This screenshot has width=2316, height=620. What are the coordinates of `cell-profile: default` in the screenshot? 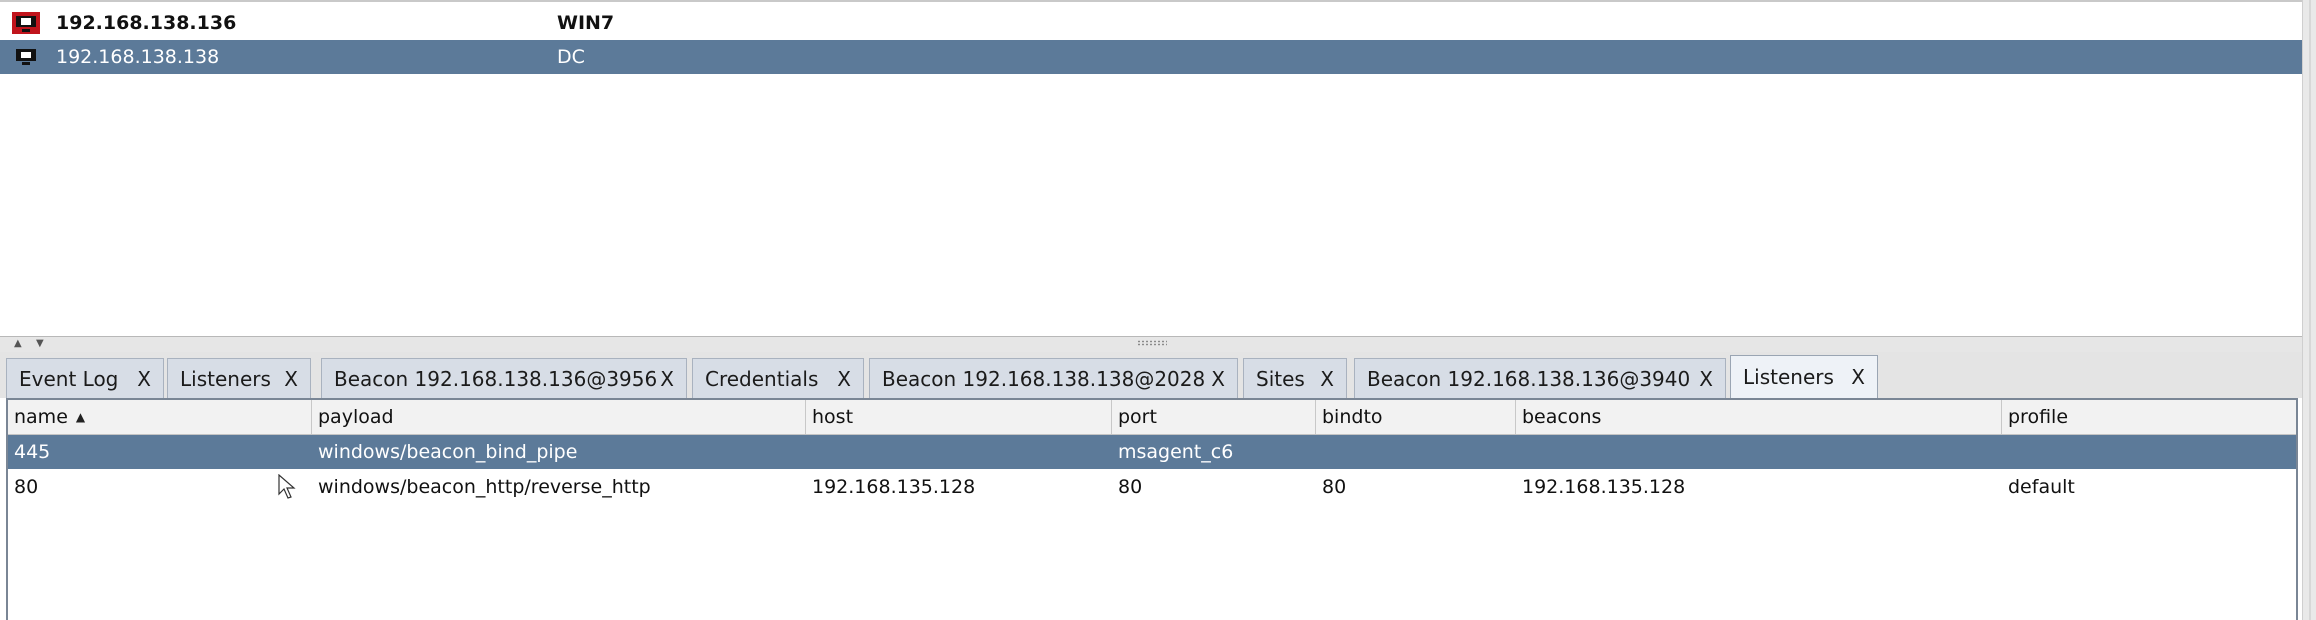 It's located at (2041, 487).